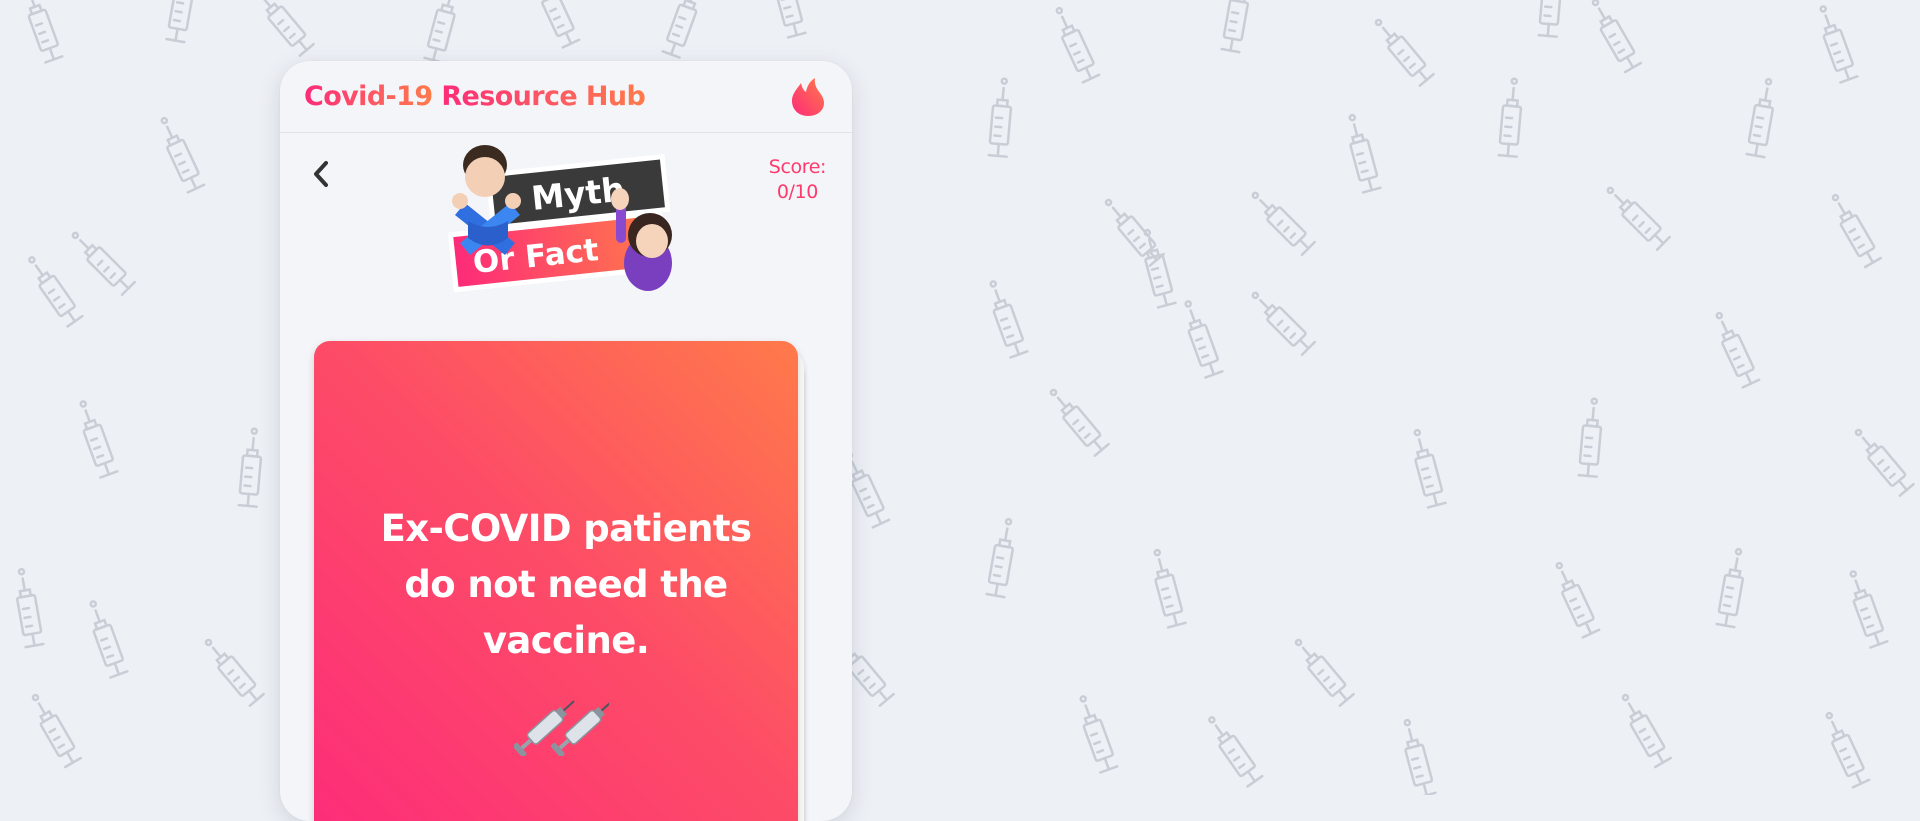 The image size is (1920, 821). I want to click on score-display: Score: 0/10, so click(797, 180).